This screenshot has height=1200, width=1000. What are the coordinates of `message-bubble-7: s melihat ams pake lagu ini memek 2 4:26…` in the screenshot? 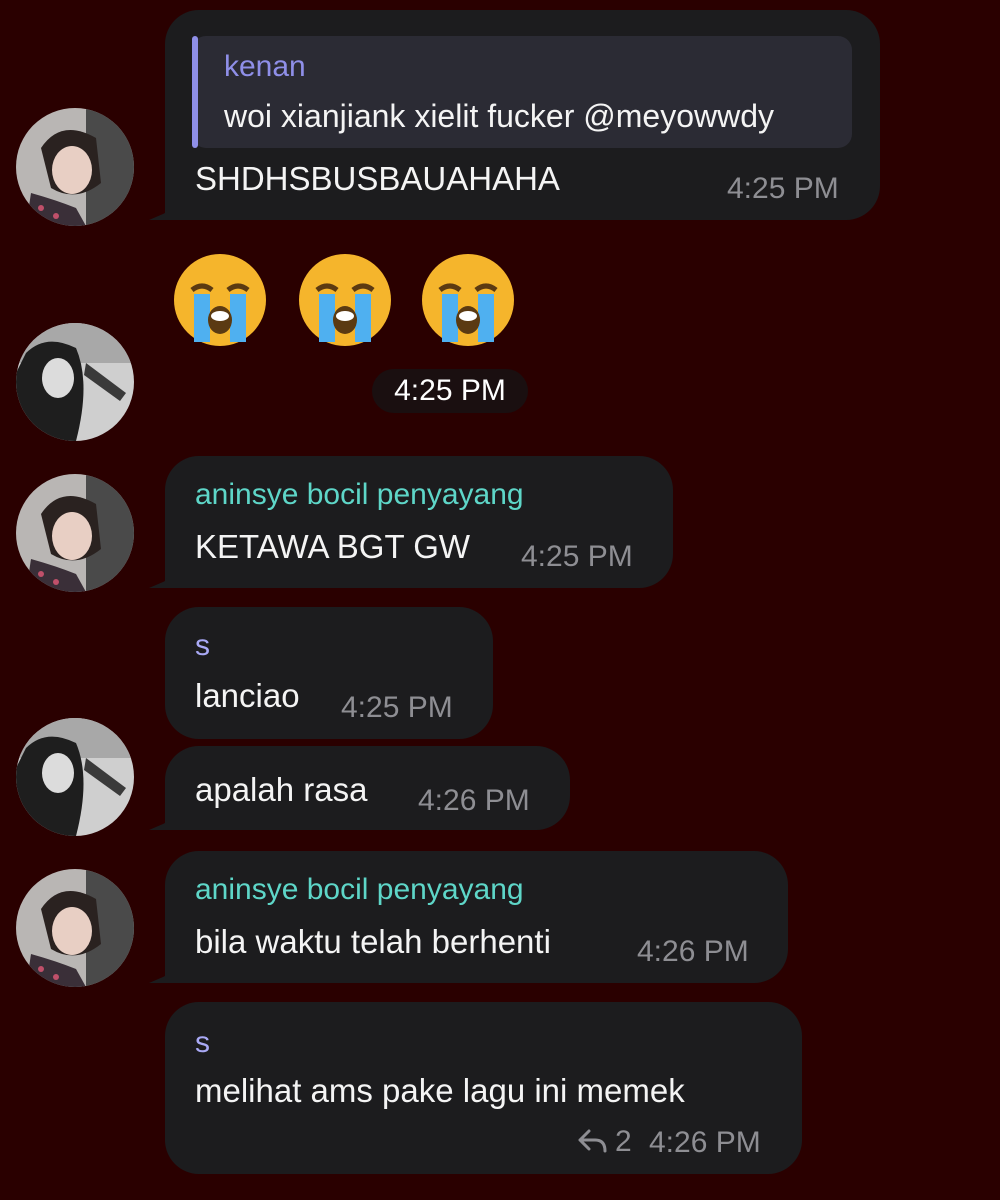 It's located at (483, 1088).